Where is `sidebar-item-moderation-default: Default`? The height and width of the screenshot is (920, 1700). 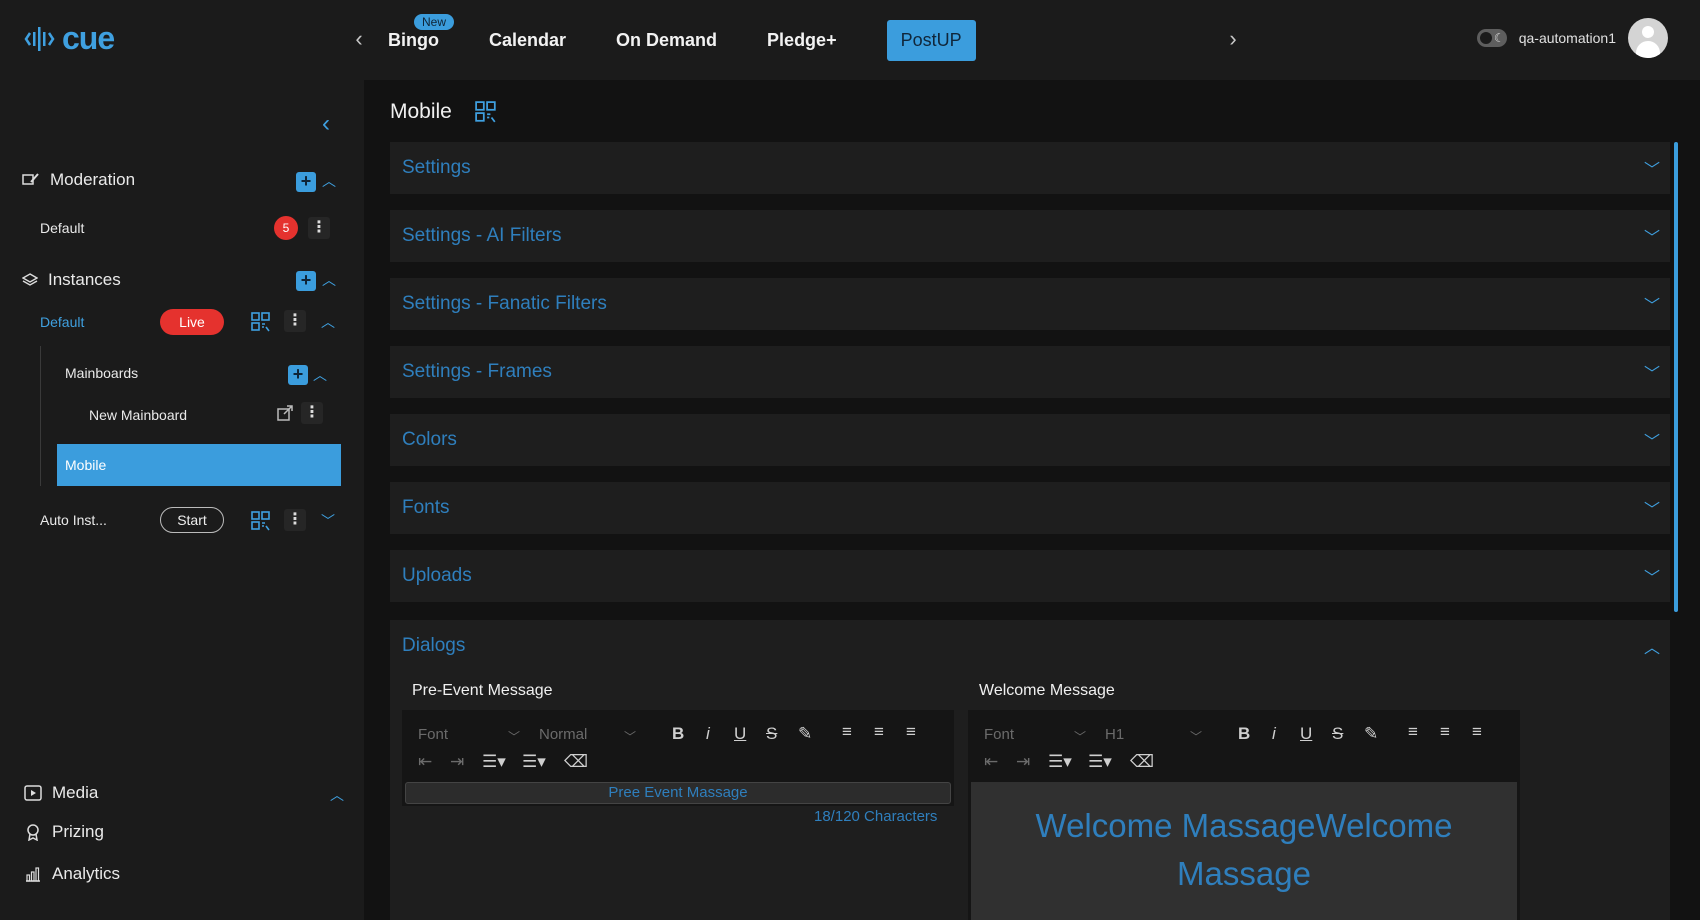 sidebar-item-moderation-default: Default is located at coordinates (62, 228).